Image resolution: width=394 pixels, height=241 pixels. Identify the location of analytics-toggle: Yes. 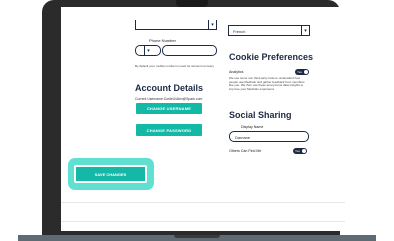
(302, 72).